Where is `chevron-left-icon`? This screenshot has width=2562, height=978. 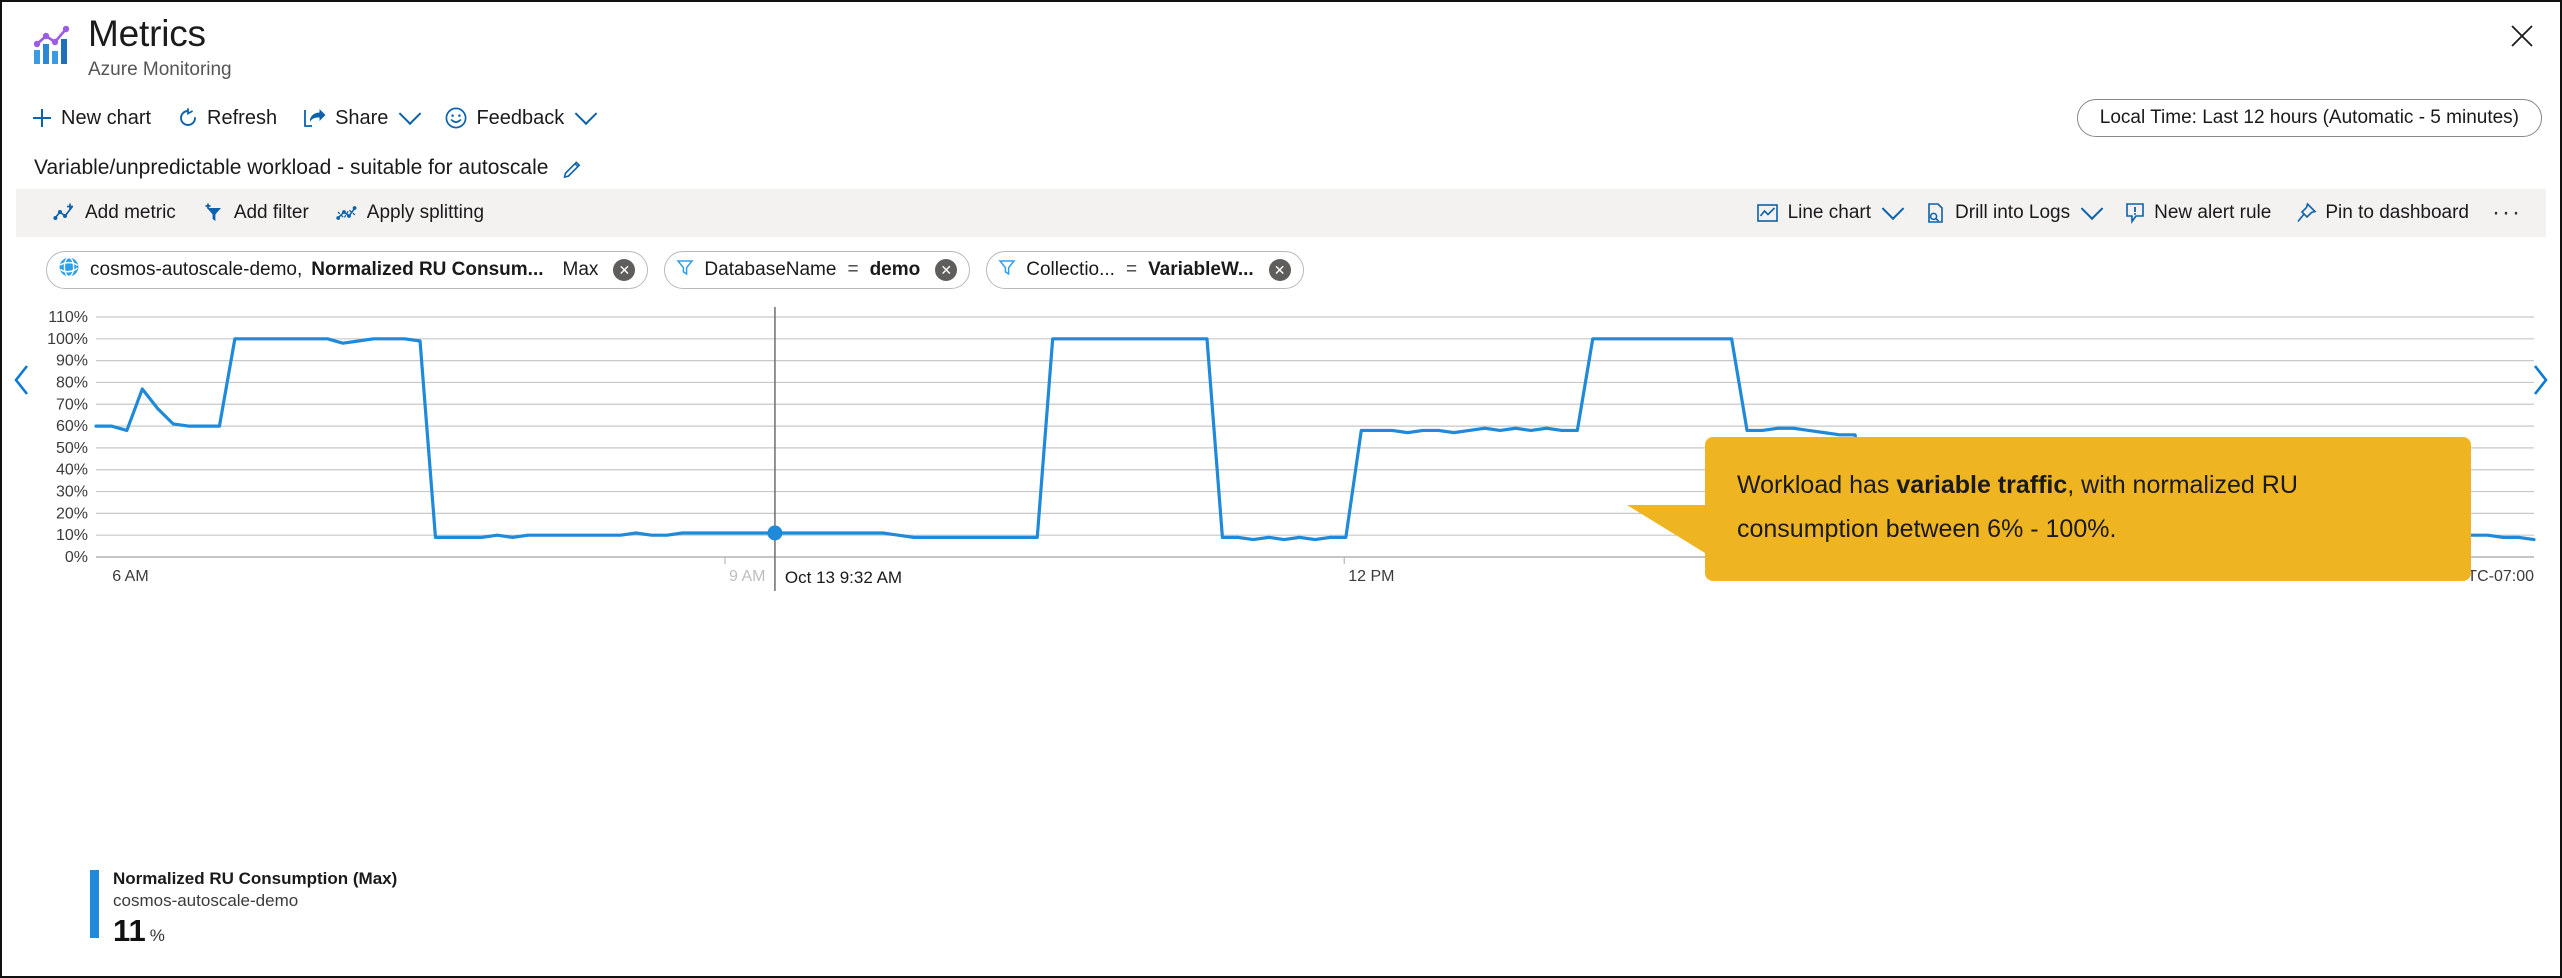
chevron-left-icon is located at coordinates (22, 380).